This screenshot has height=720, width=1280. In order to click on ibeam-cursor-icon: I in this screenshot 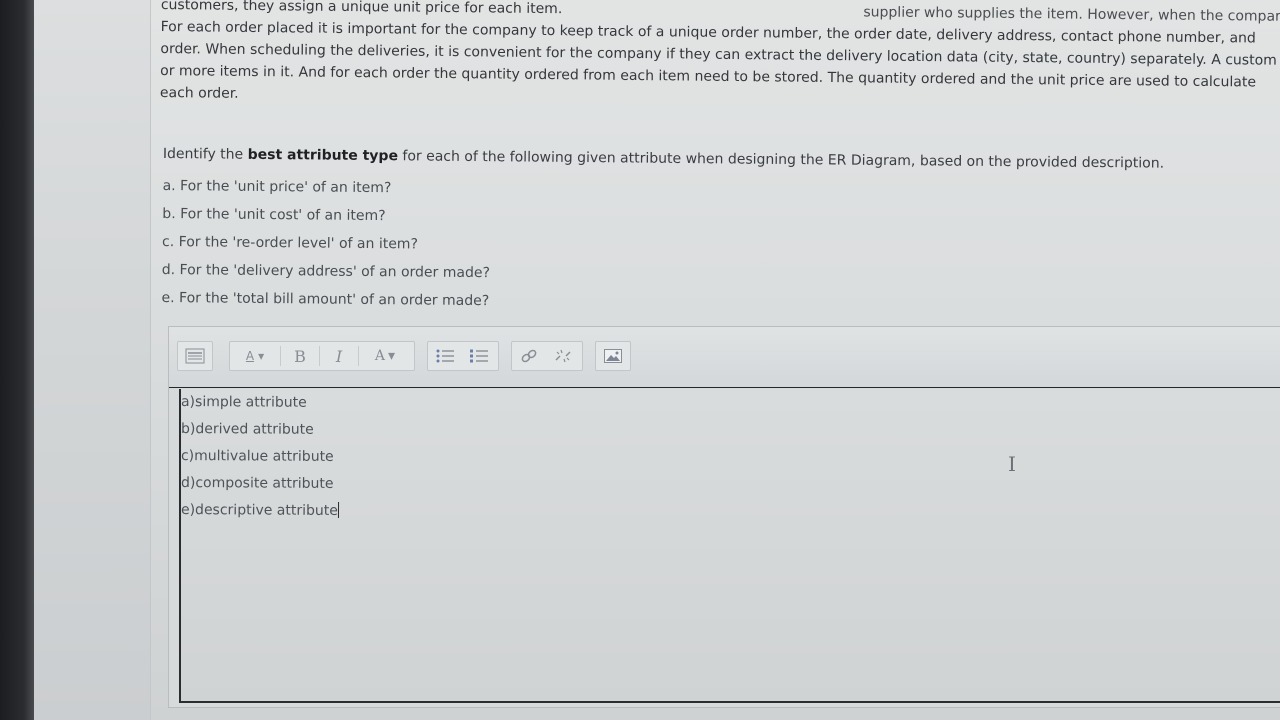, I will do `click(1012, 464)`.